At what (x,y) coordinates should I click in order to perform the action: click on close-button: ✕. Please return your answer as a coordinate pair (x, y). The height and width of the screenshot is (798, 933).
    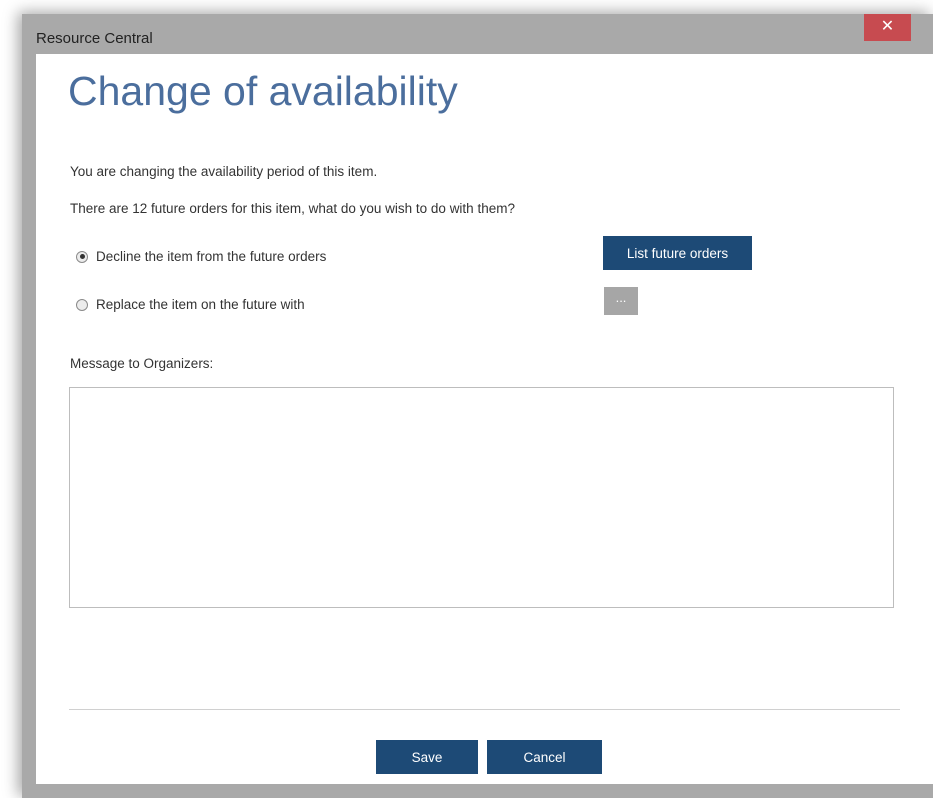
    Looking at the image, I should click on (887, 27).